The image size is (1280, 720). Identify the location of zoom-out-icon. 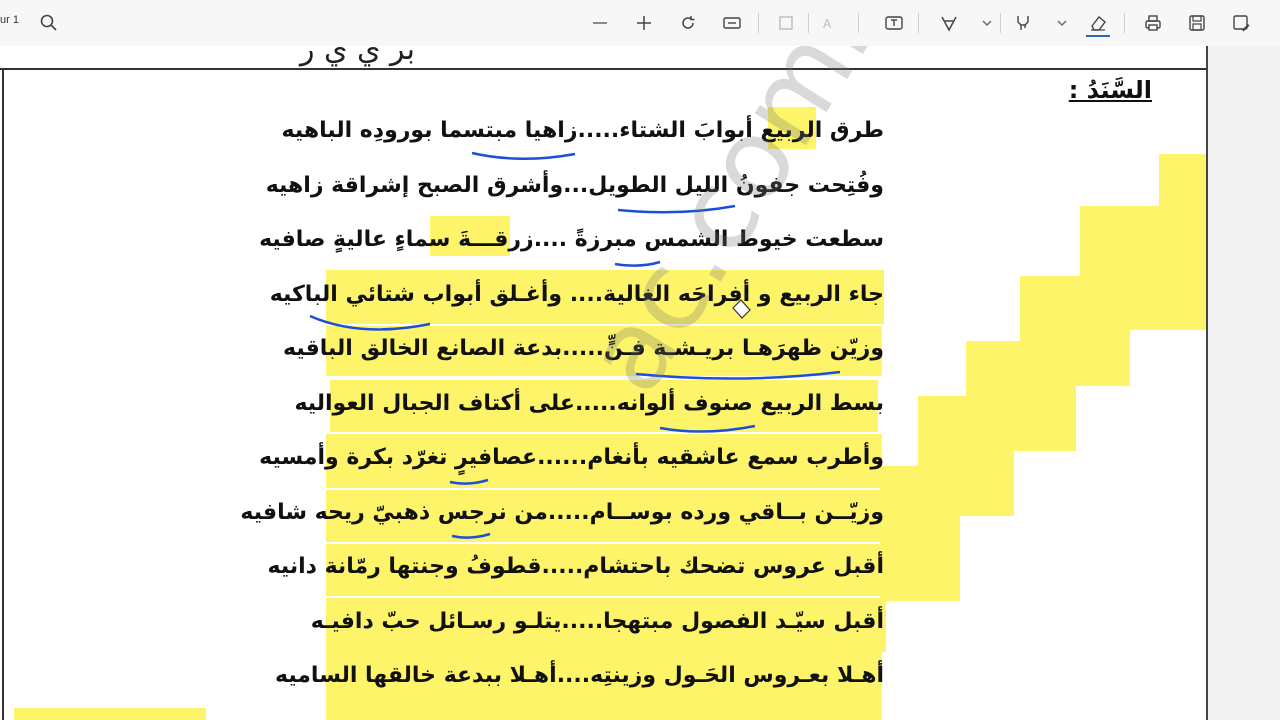
(600, 23).